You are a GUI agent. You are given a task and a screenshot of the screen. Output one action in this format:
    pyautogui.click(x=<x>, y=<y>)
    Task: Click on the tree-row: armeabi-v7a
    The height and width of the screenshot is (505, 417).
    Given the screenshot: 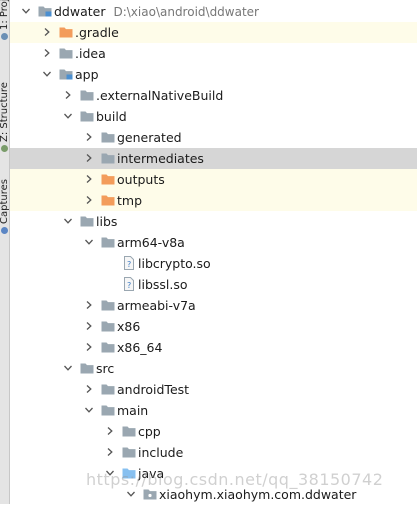 What is the action you would take?
    pyautogui.click(x=213, y=305)
    